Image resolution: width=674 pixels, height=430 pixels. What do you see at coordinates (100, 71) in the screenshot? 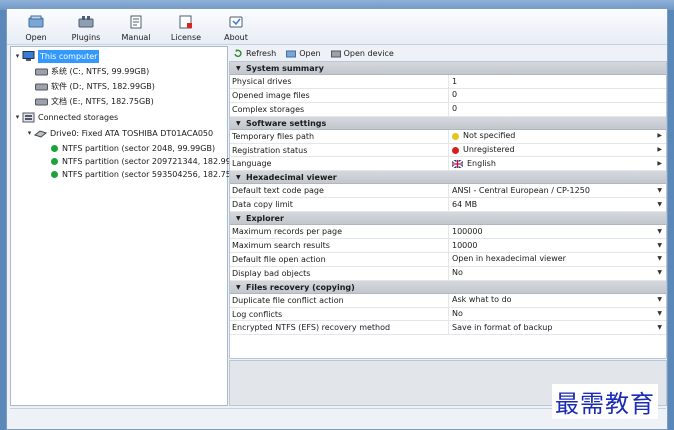
I see `tree-label-drive: 系统 (C:, NTFS, 99.99GB)` at bounding box center [100, 71].